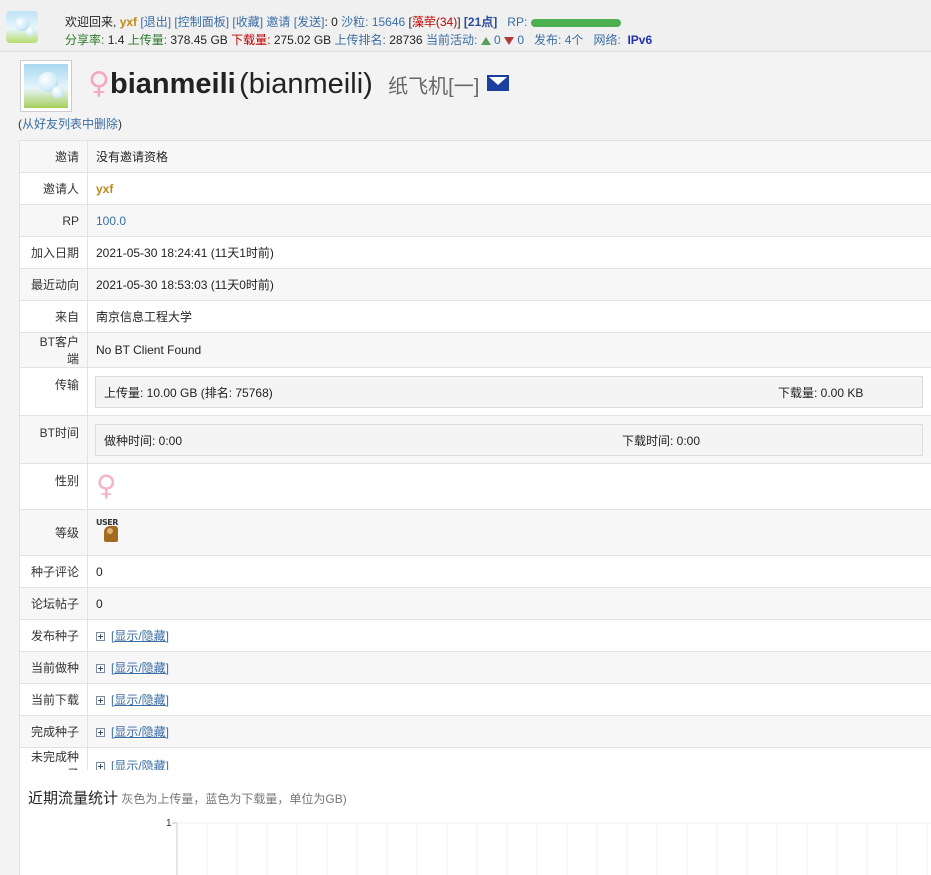 This screenshot has height=875, width=931. I want to click on detail-row-gender: 性别 ♀, so click(475, 486).